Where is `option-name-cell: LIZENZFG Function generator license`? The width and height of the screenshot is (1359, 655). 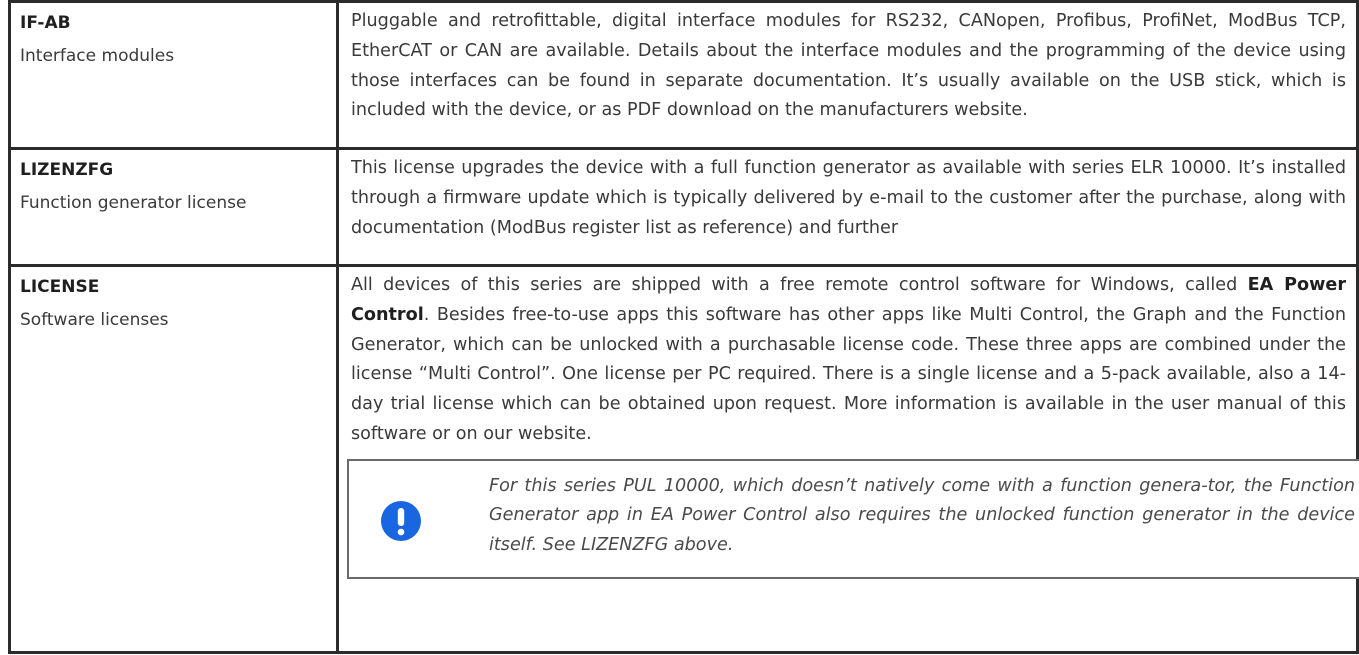 option-name-cell: LIZENZFG Function generator license is located at coordinates (173, 207).